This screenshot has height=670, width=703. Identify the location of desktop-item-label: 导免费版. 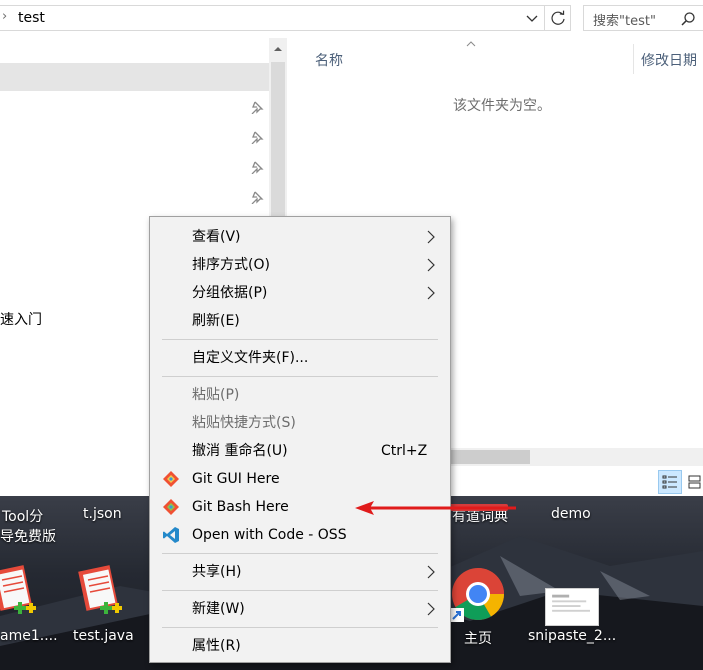
(28, 536).